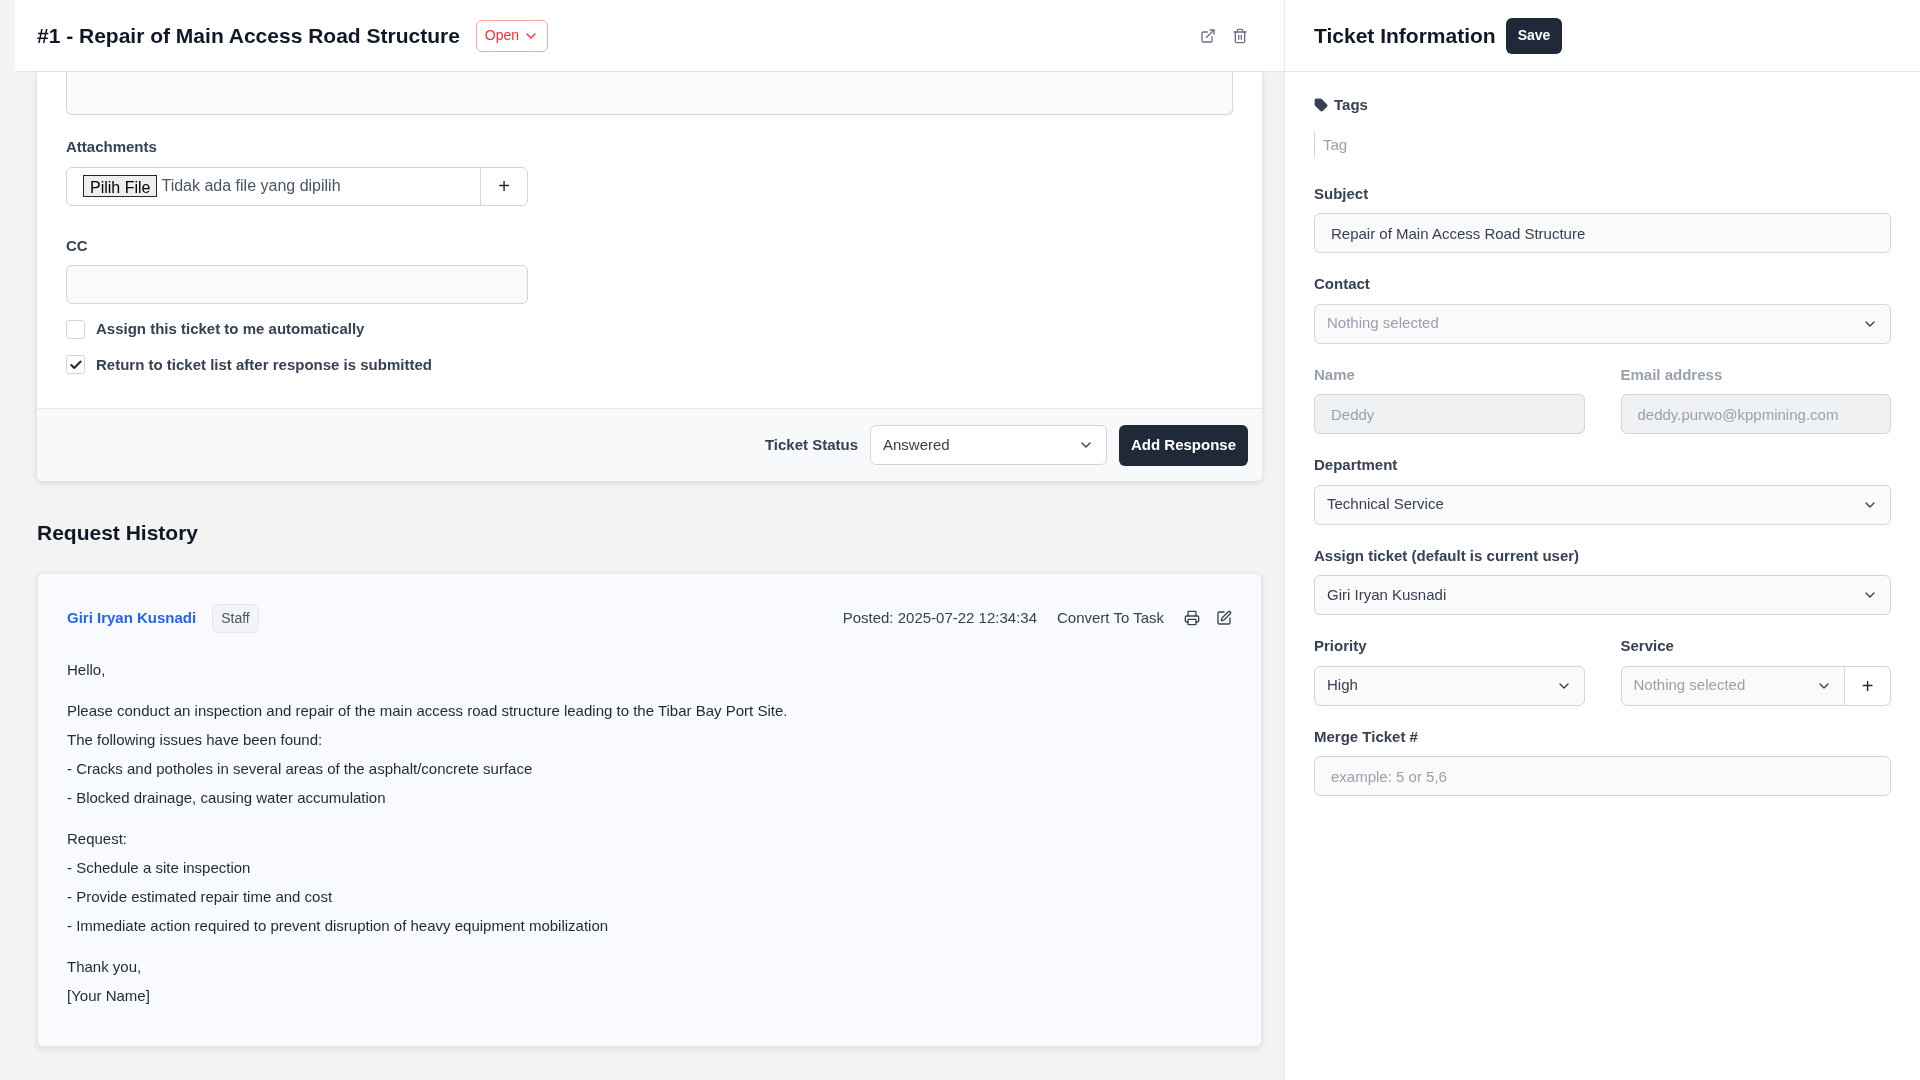  Describe the element at coordinates (1672, 374) in the screenshot. I see `field-label: Email address` at that location.